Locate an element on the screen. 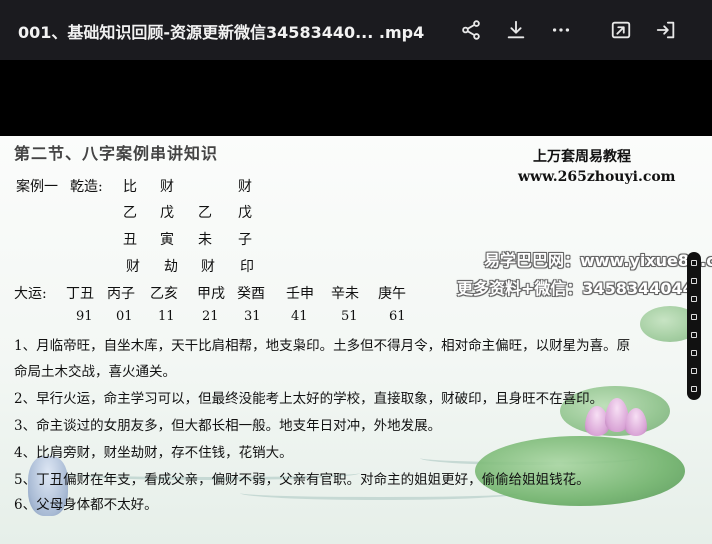  dayun-item: 辛未 is located at coordinates (345, 294).